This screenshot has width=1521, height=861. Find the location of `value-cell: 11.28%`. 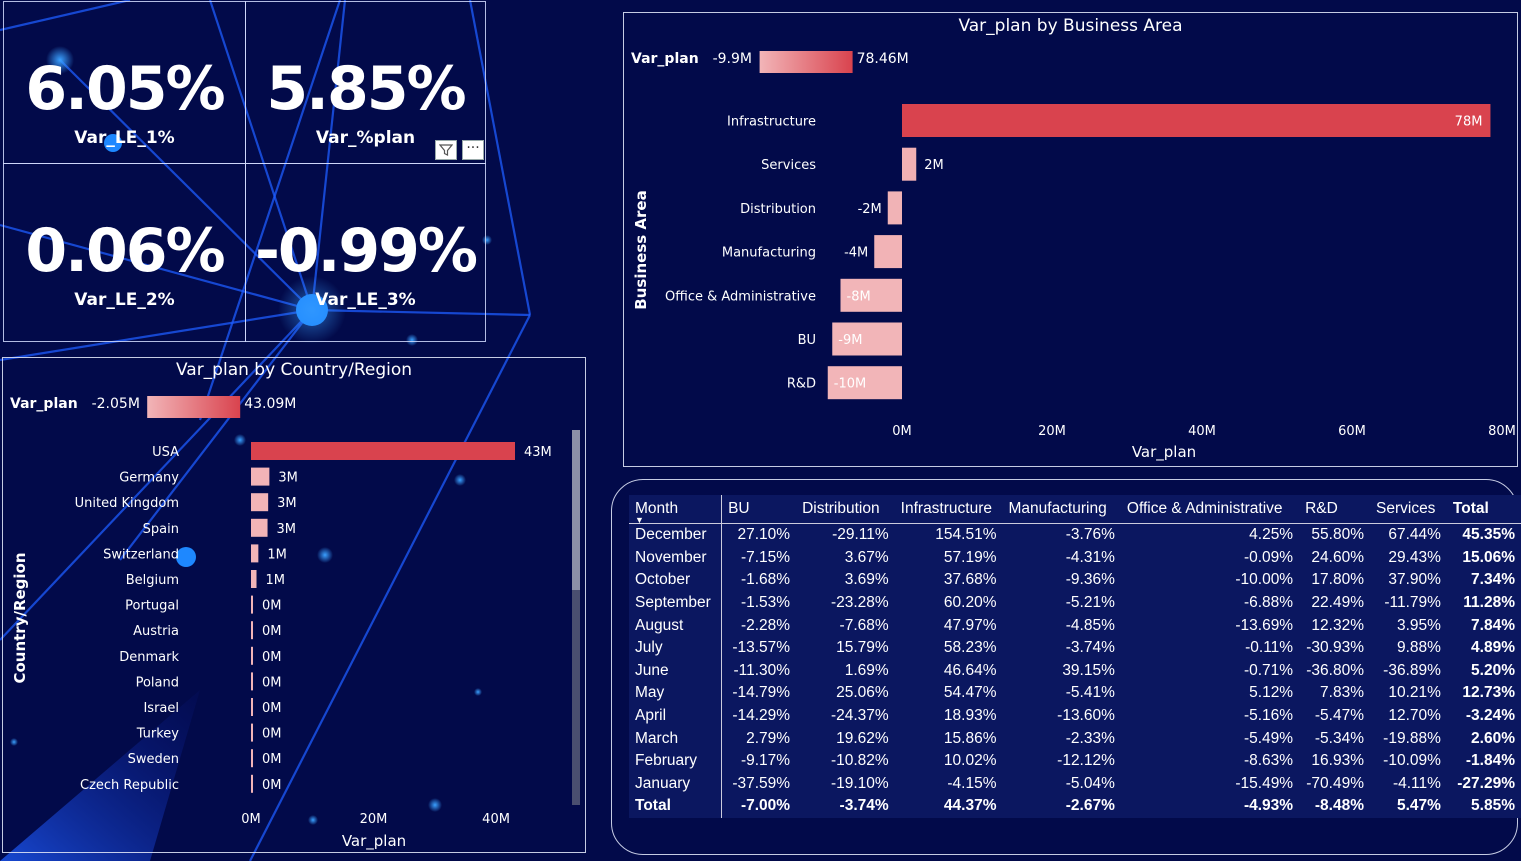

value-cell: 11.28% is located at coordinates (1489, 603).